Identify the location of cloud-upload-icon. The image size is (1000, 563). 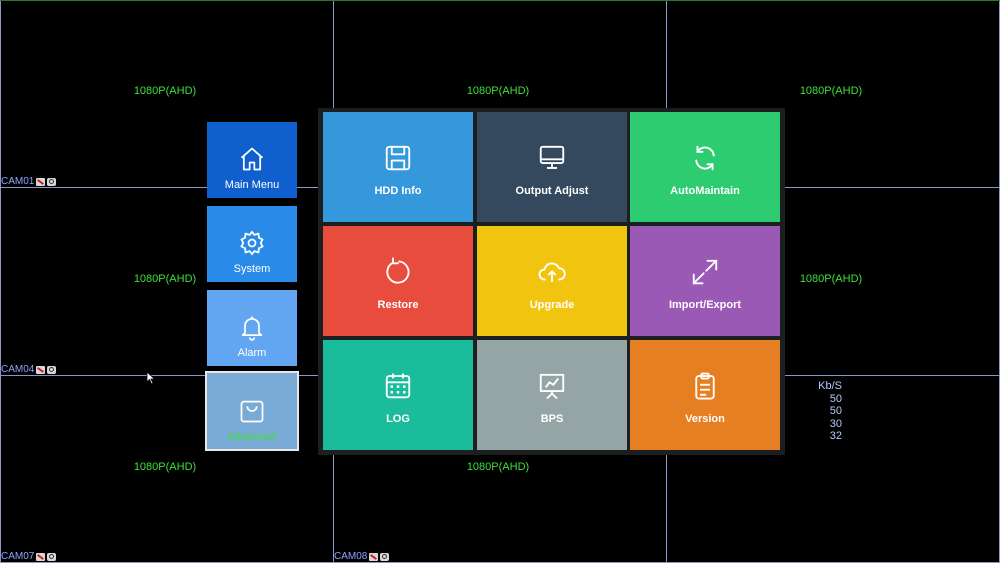
(552, 272).